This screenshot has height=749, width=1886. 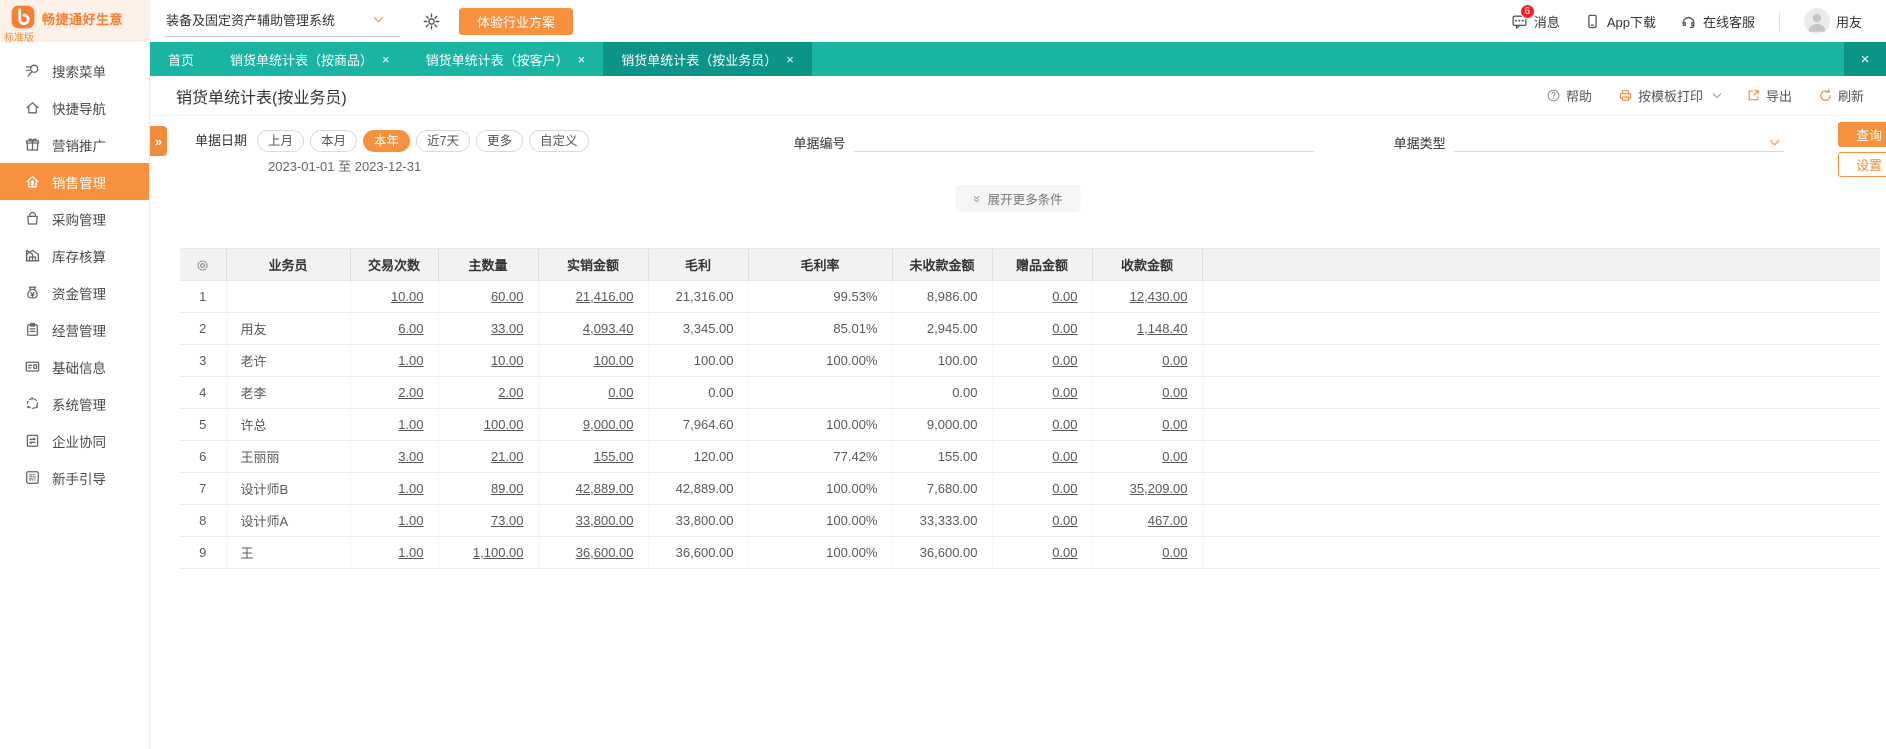 What do you see at coordinates (605, 552) in the screenshot?
I see `drilldown-link: 36,600.00` at bounding box center [605, 552].